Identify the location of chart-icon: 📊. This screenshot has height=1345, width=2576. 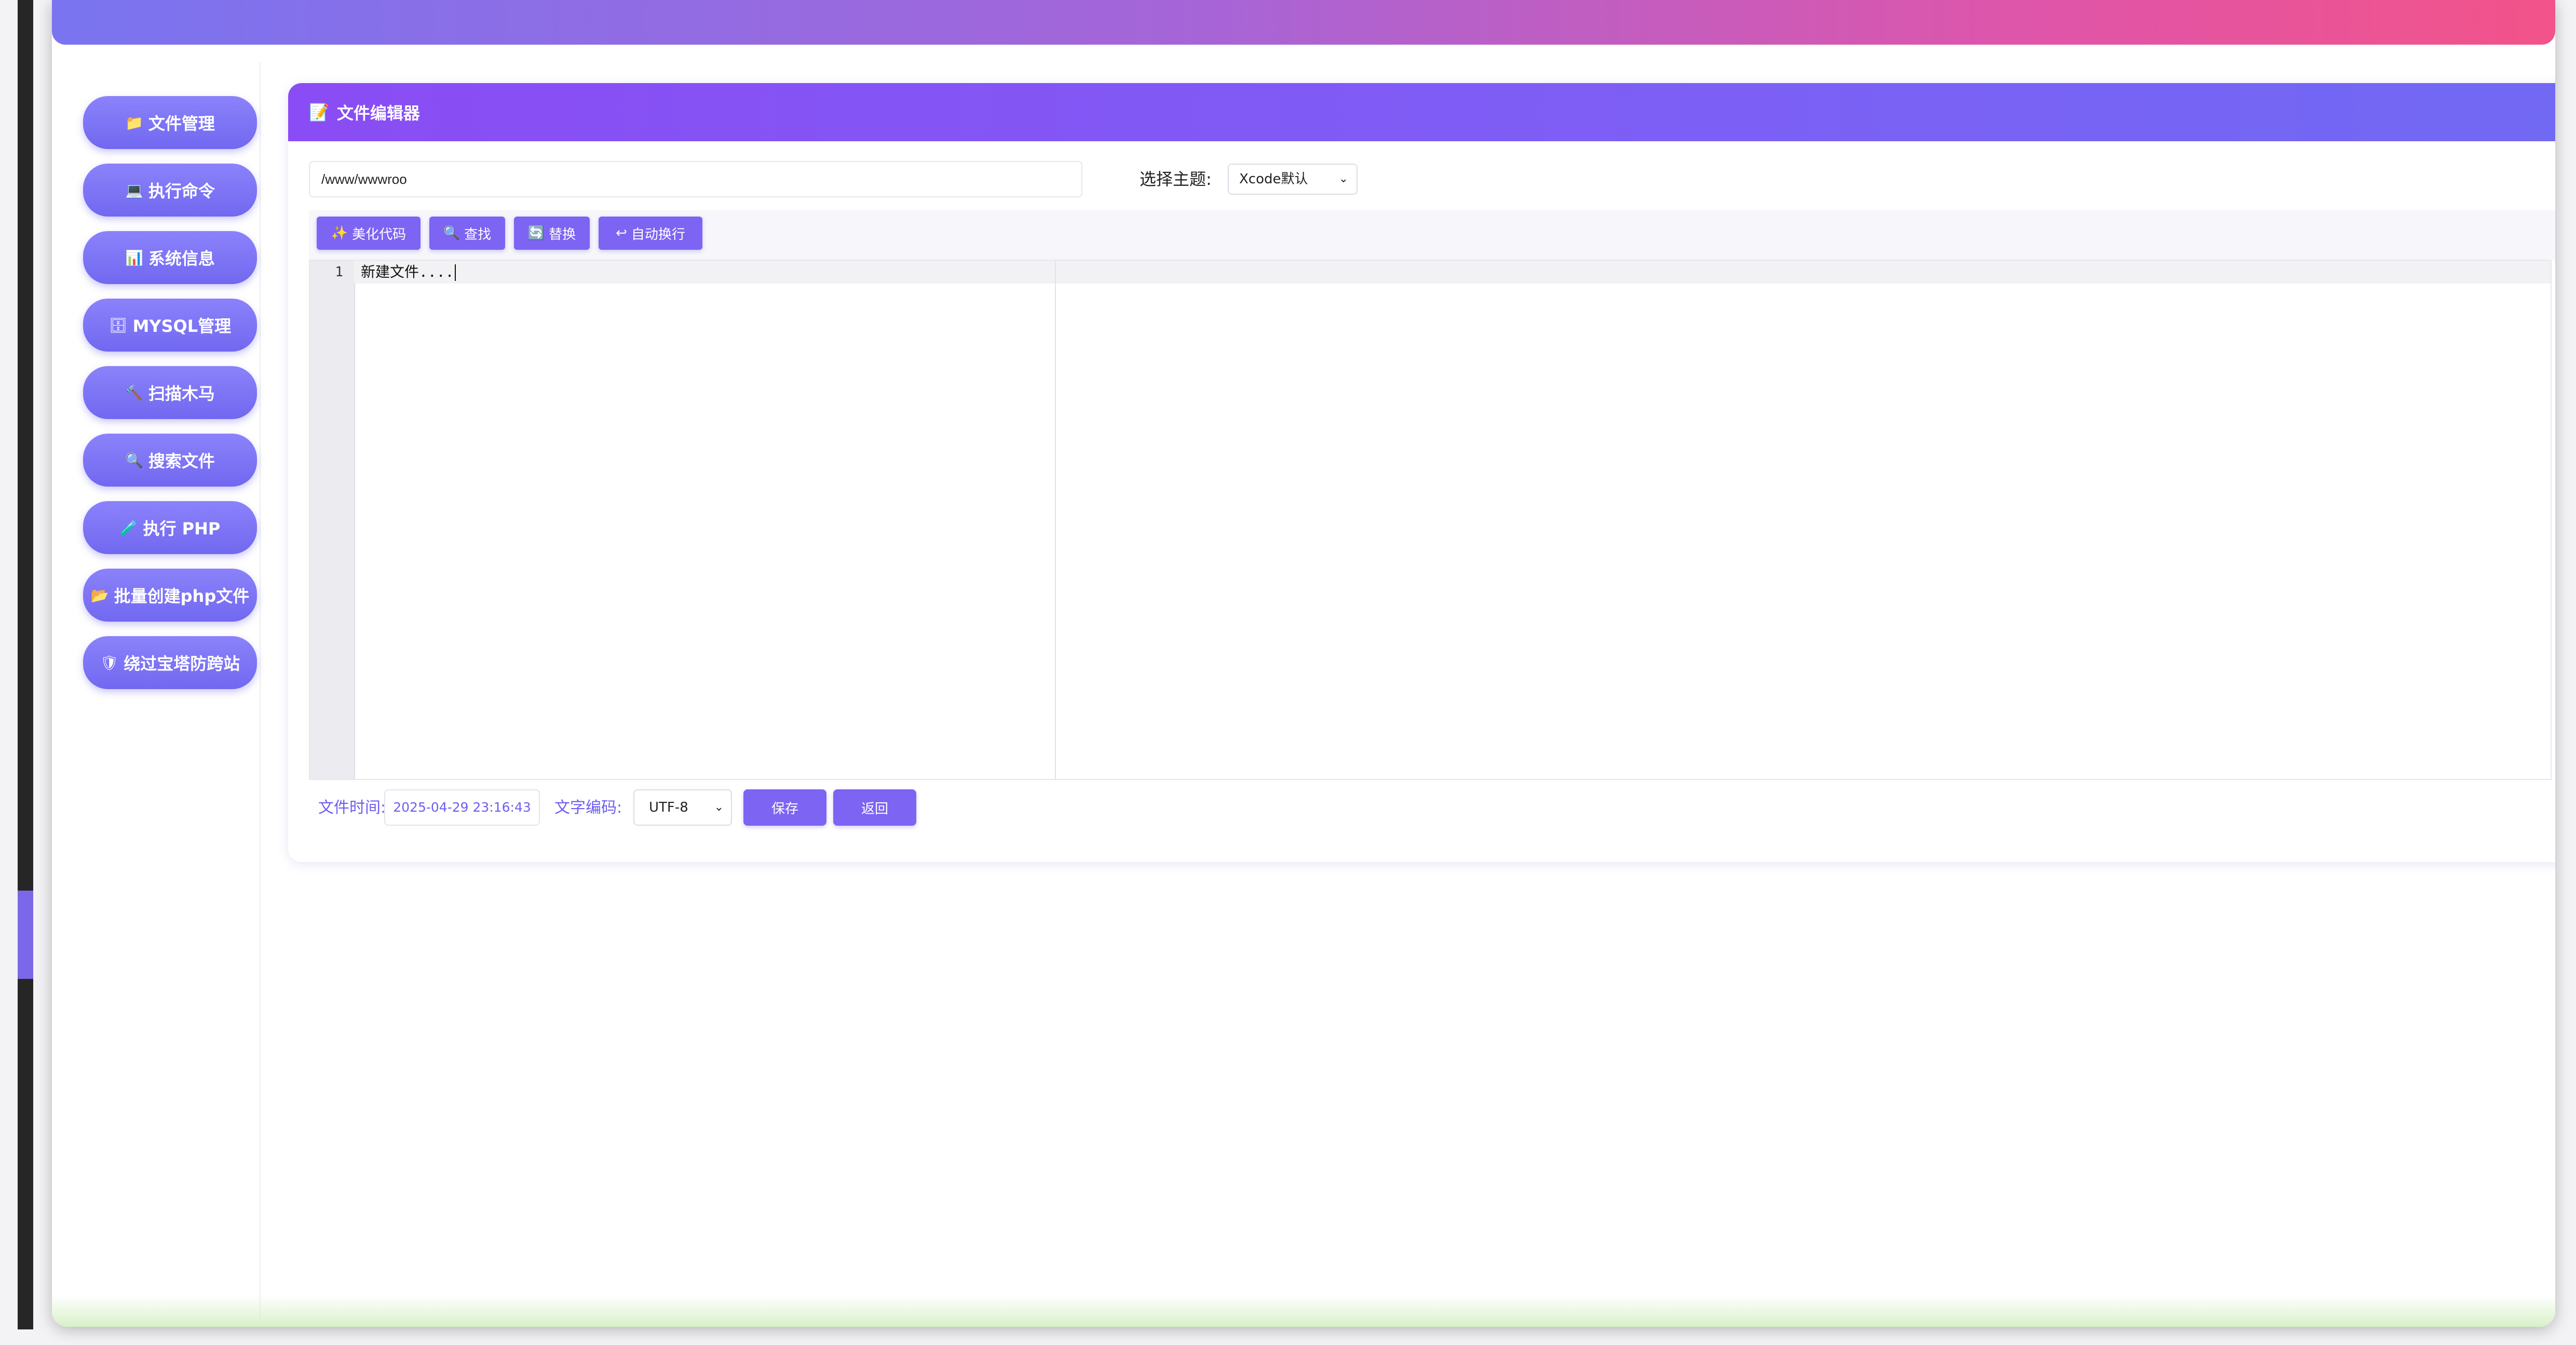
(134, 257).